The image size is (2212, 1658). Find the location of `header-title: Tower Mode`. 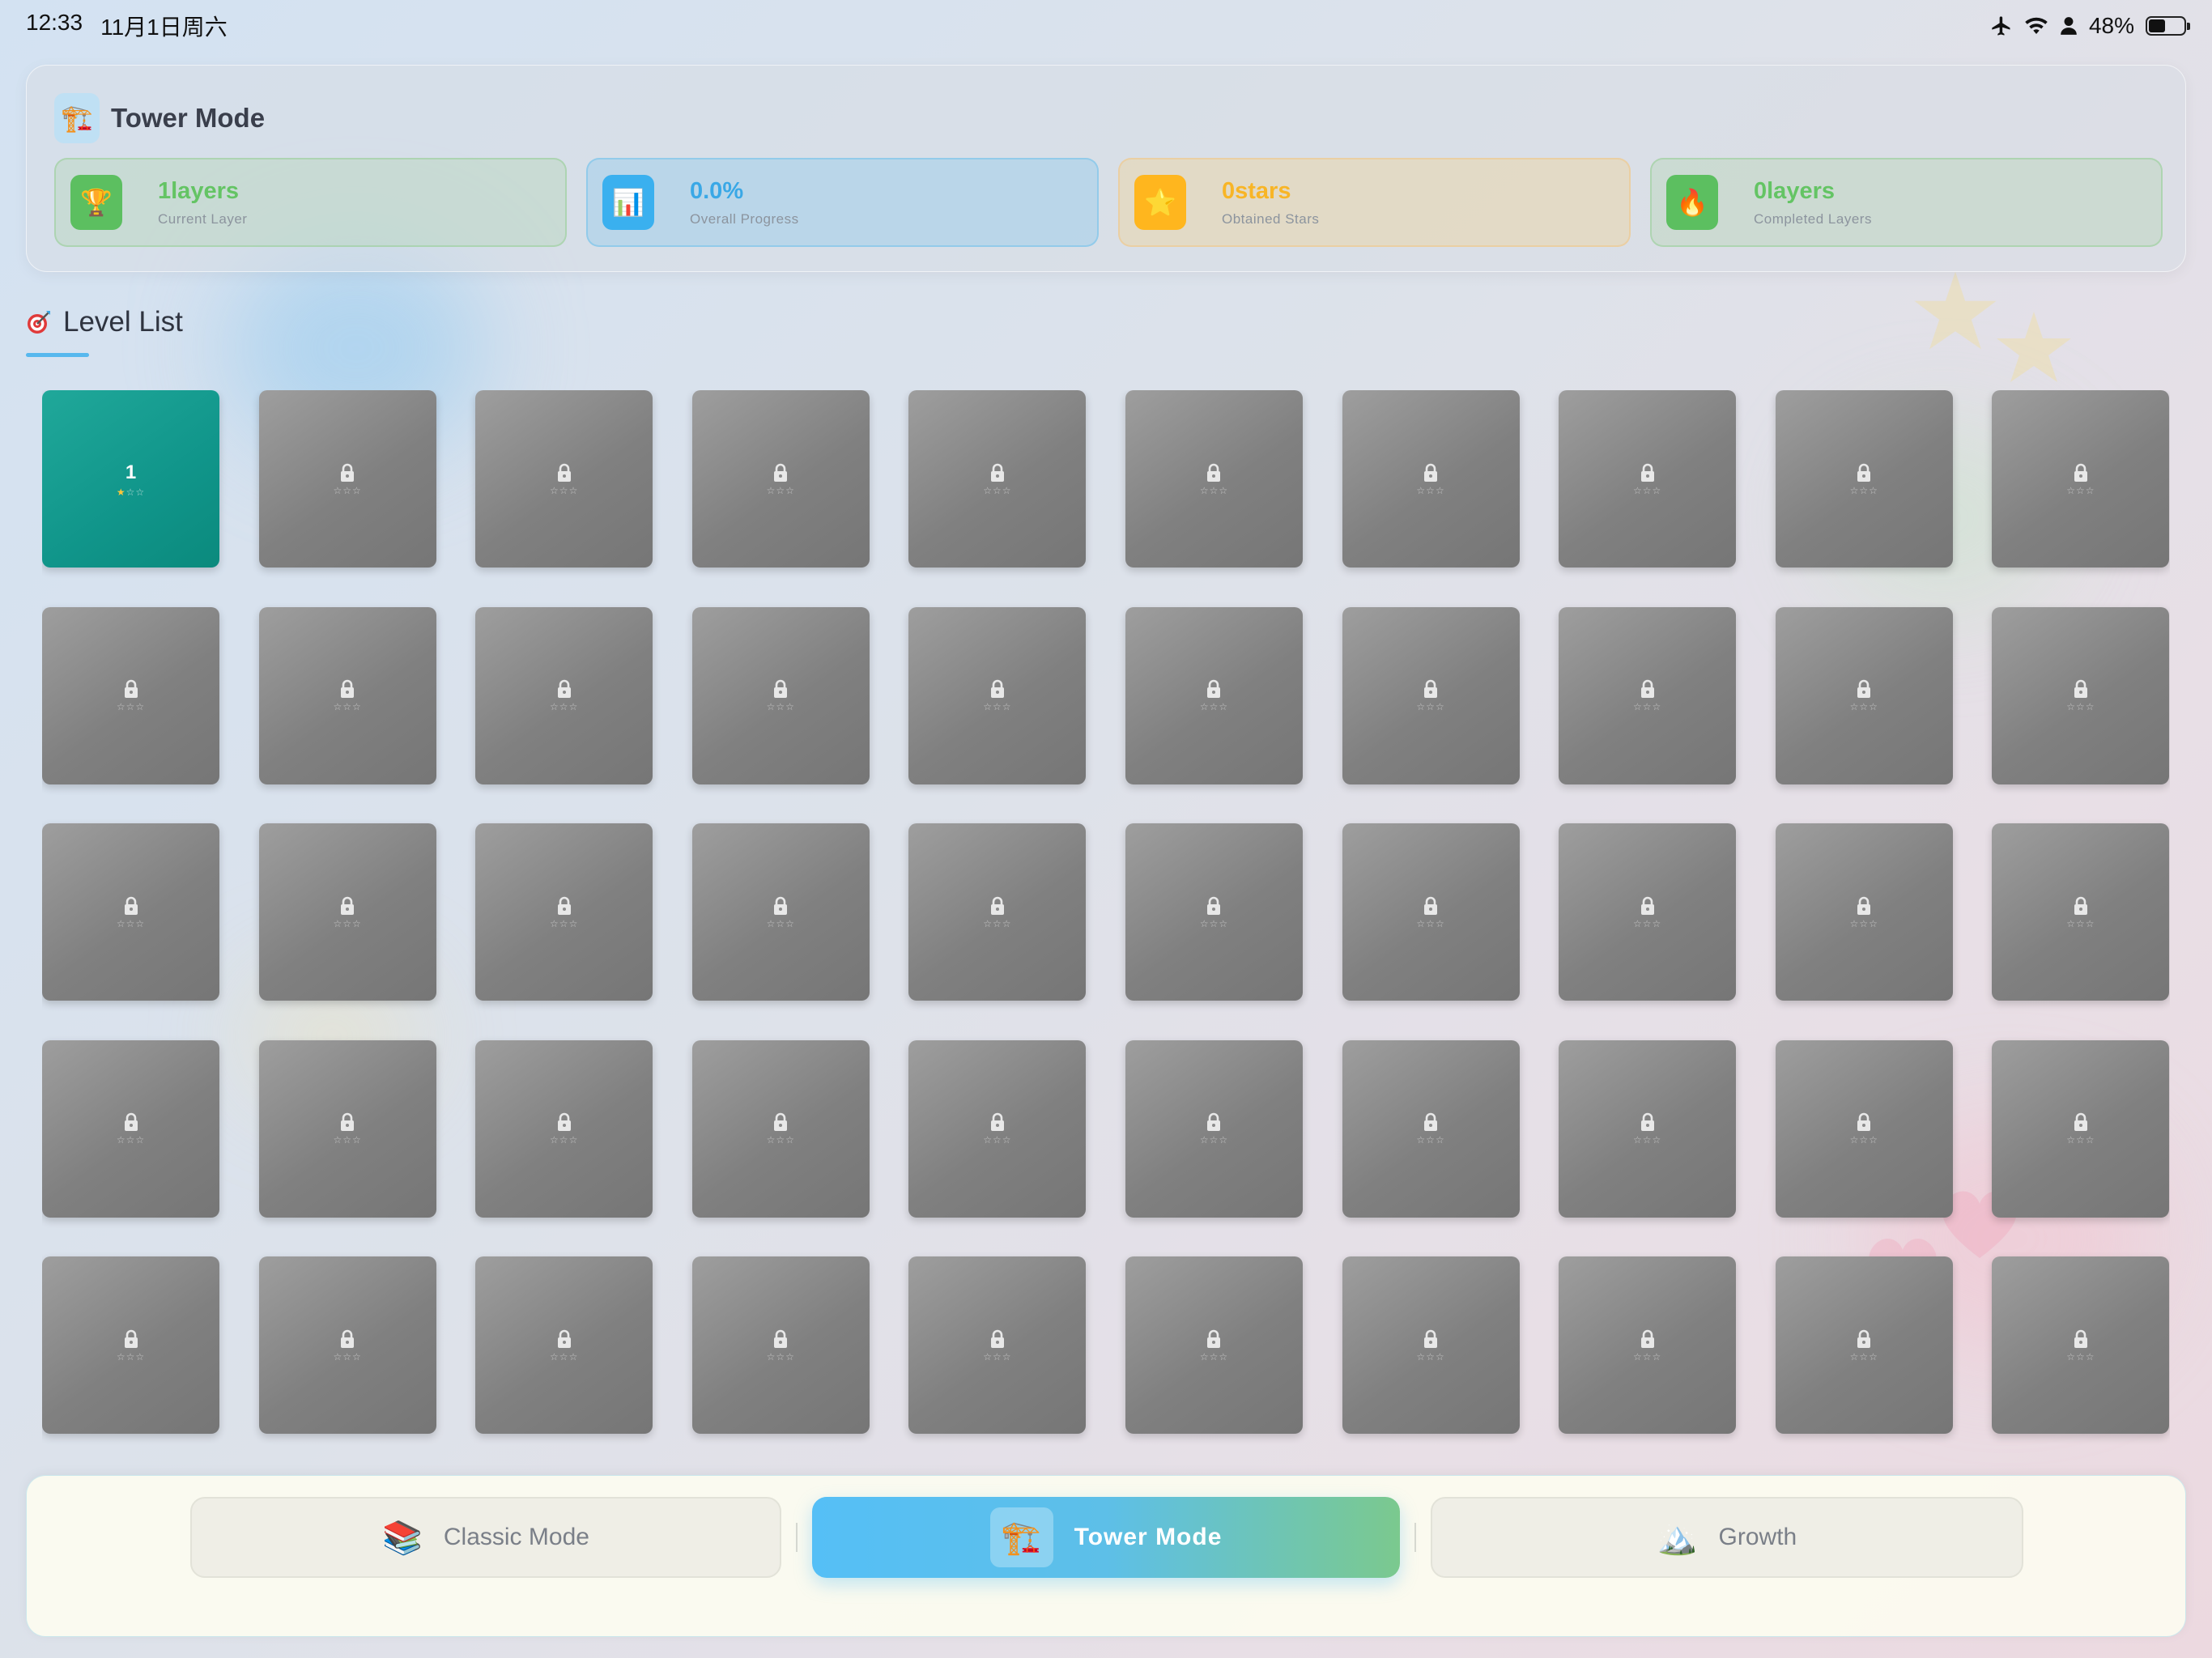

header-title: Tower Mode is located at coordinates (188, 118).